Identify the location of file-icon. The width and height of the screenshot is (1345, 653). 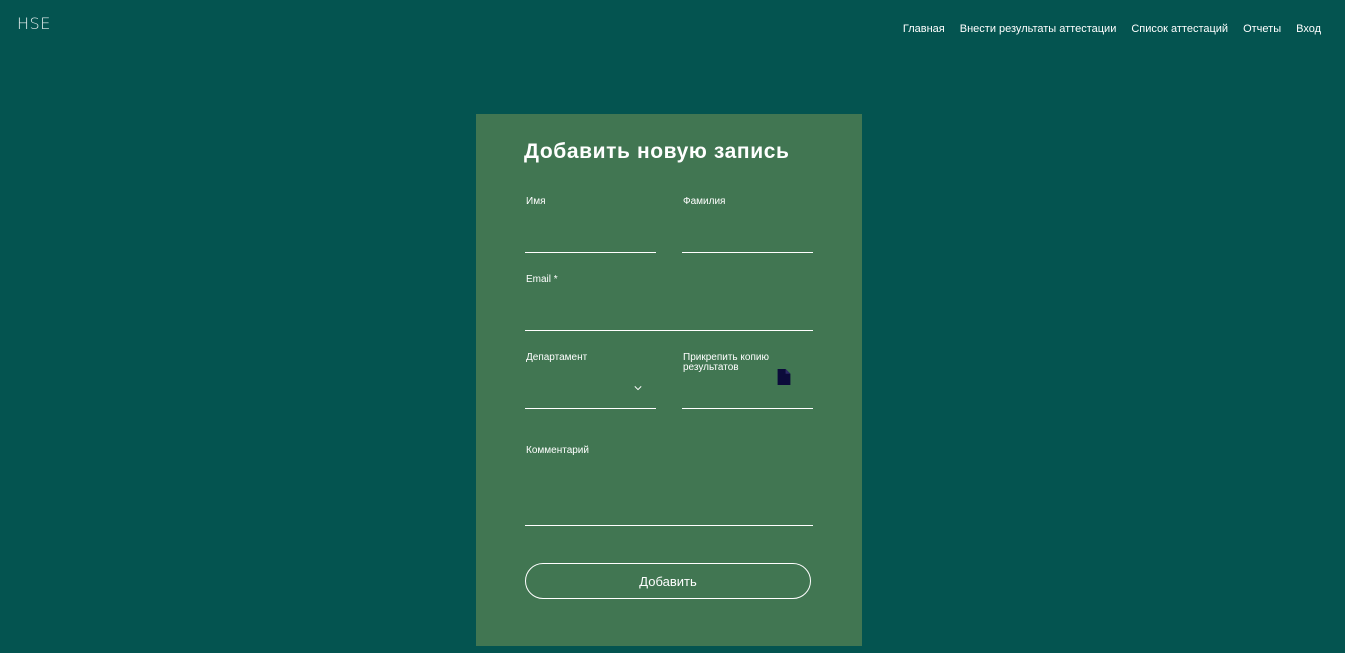
(784, 377).